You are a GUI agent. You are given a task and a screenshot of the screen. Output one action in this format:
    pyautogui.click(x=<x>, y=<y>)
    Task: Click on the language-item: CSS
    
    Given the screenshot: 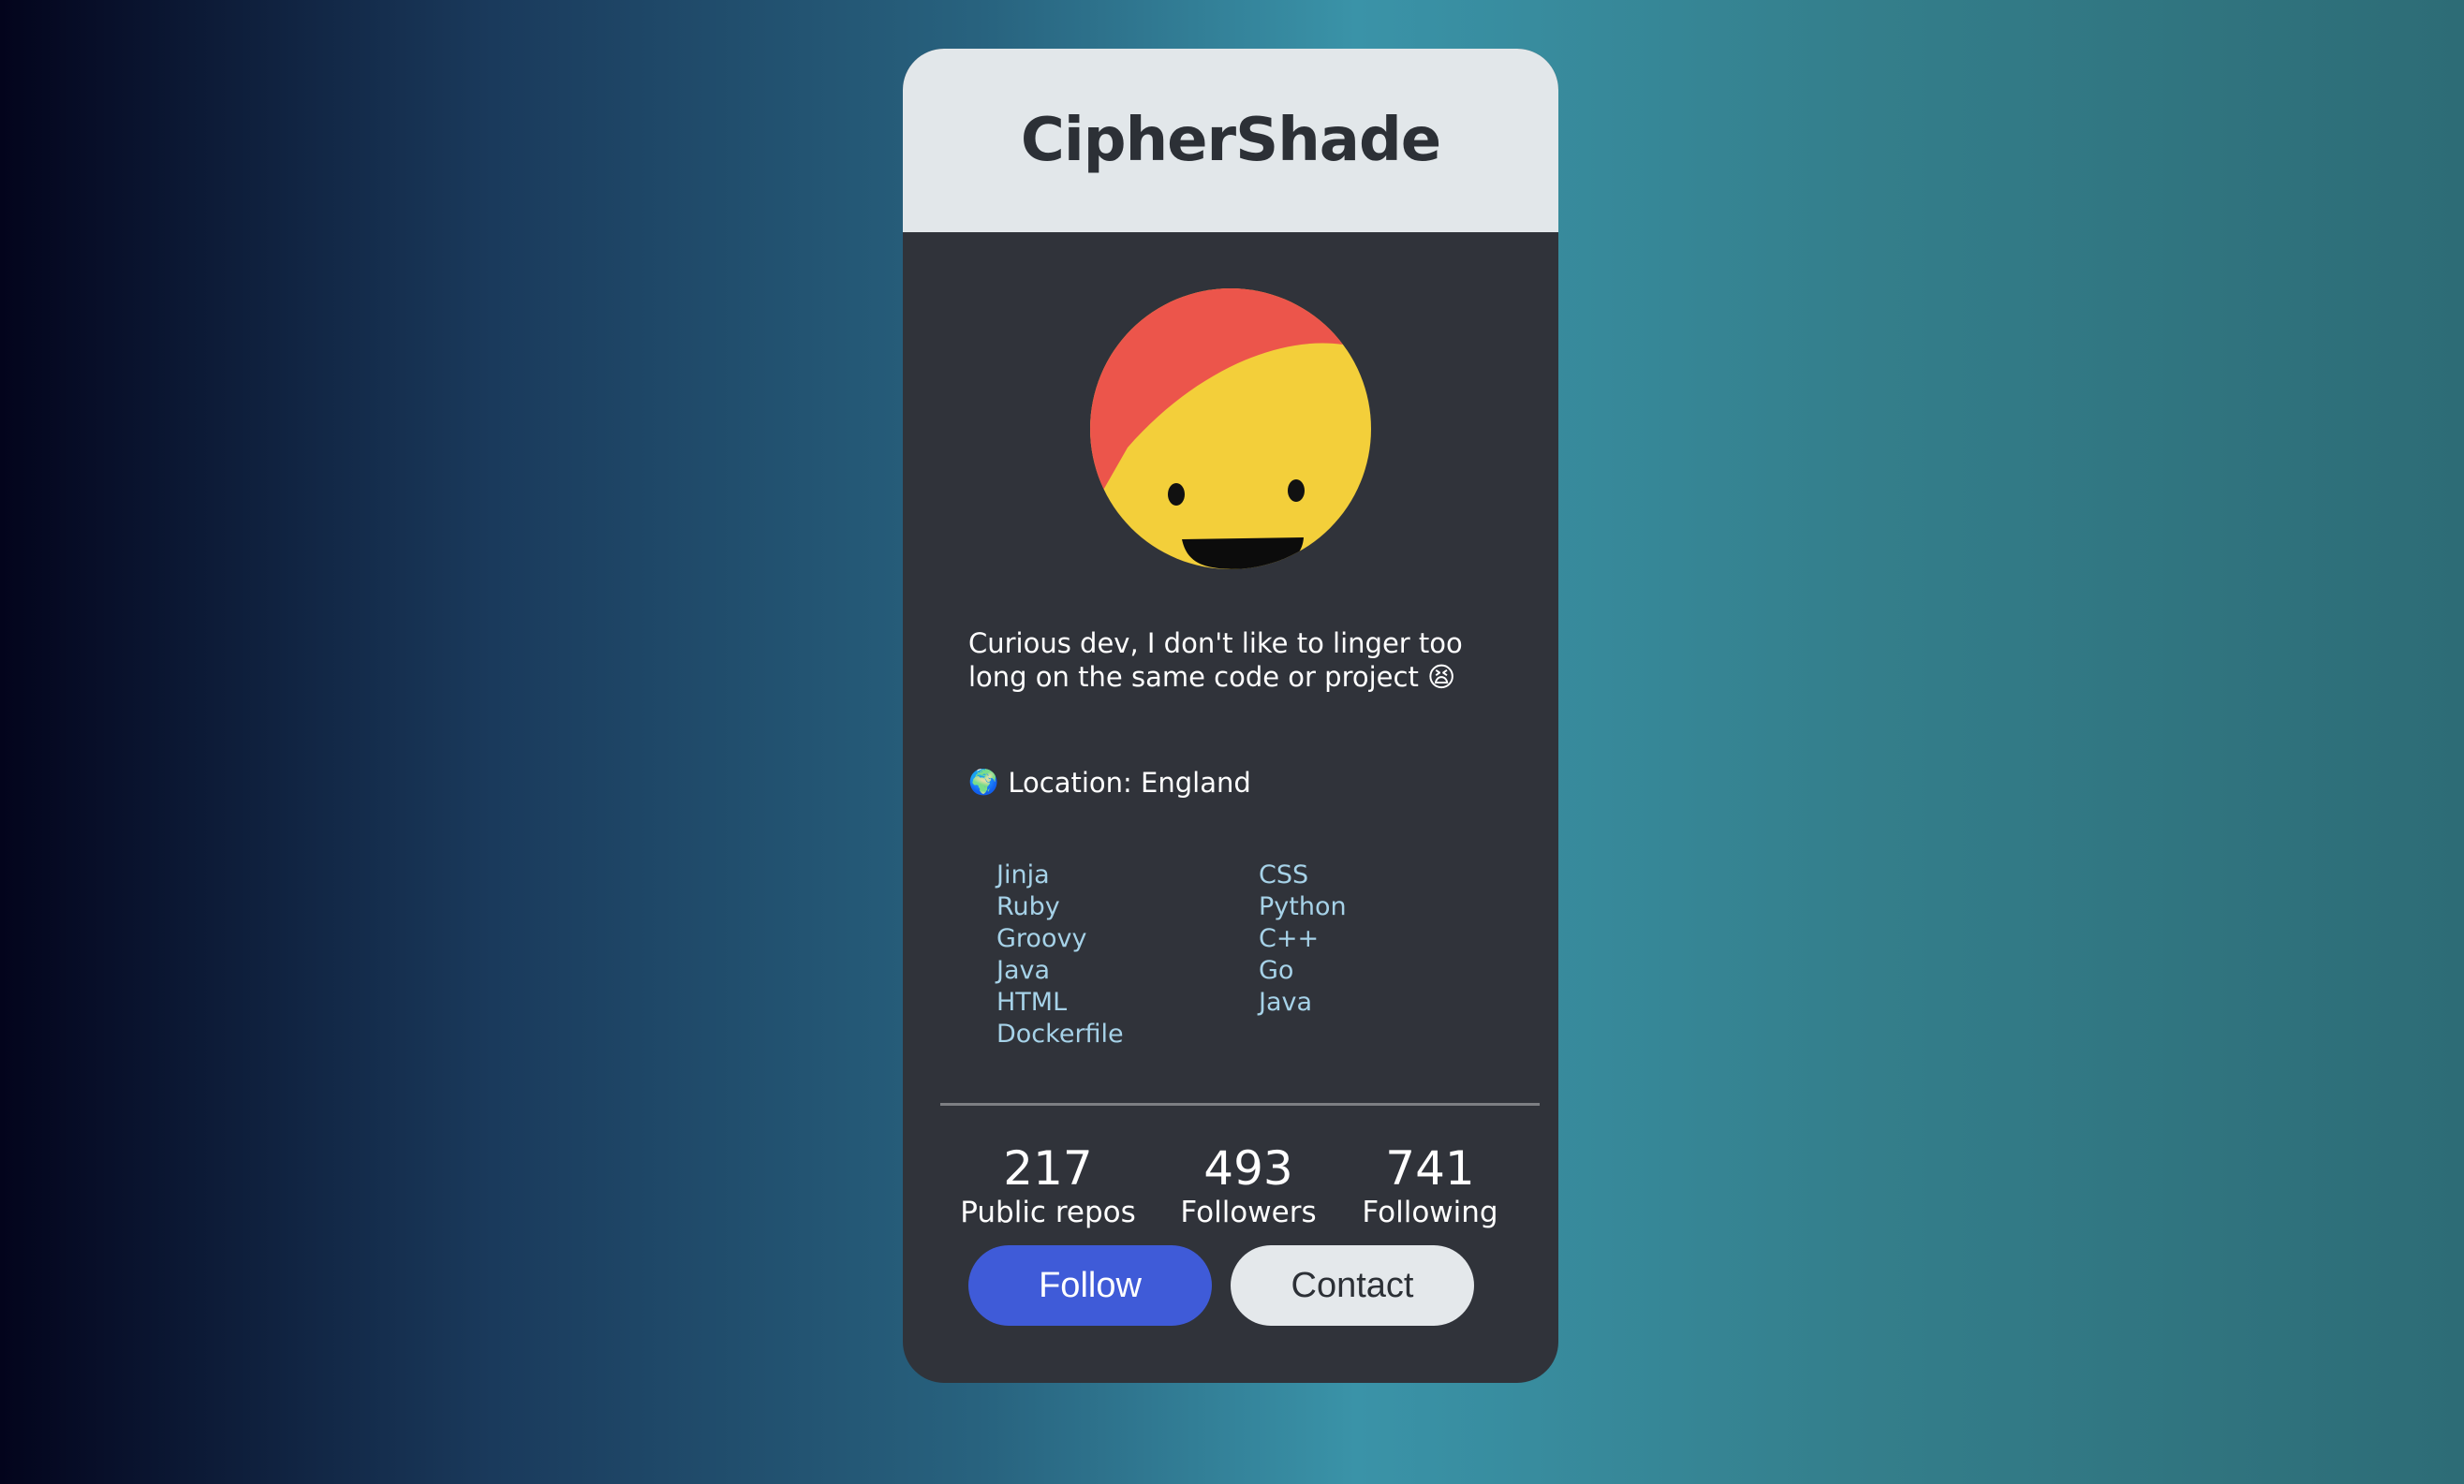 What is the action you would take?
    pyautogui.click(x=1284, y=874)
    